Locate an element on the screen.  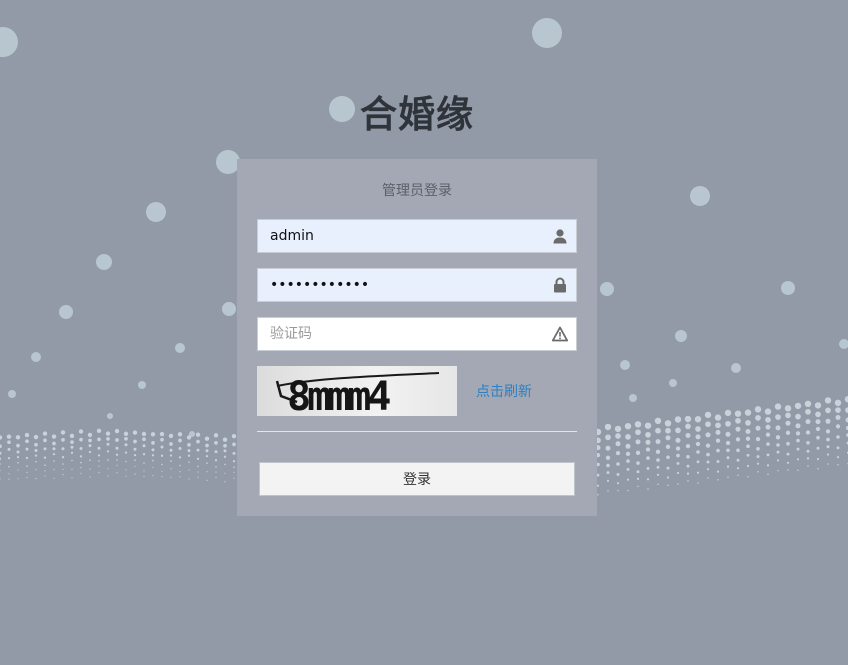
password-field is located at coordinates (417, 285).